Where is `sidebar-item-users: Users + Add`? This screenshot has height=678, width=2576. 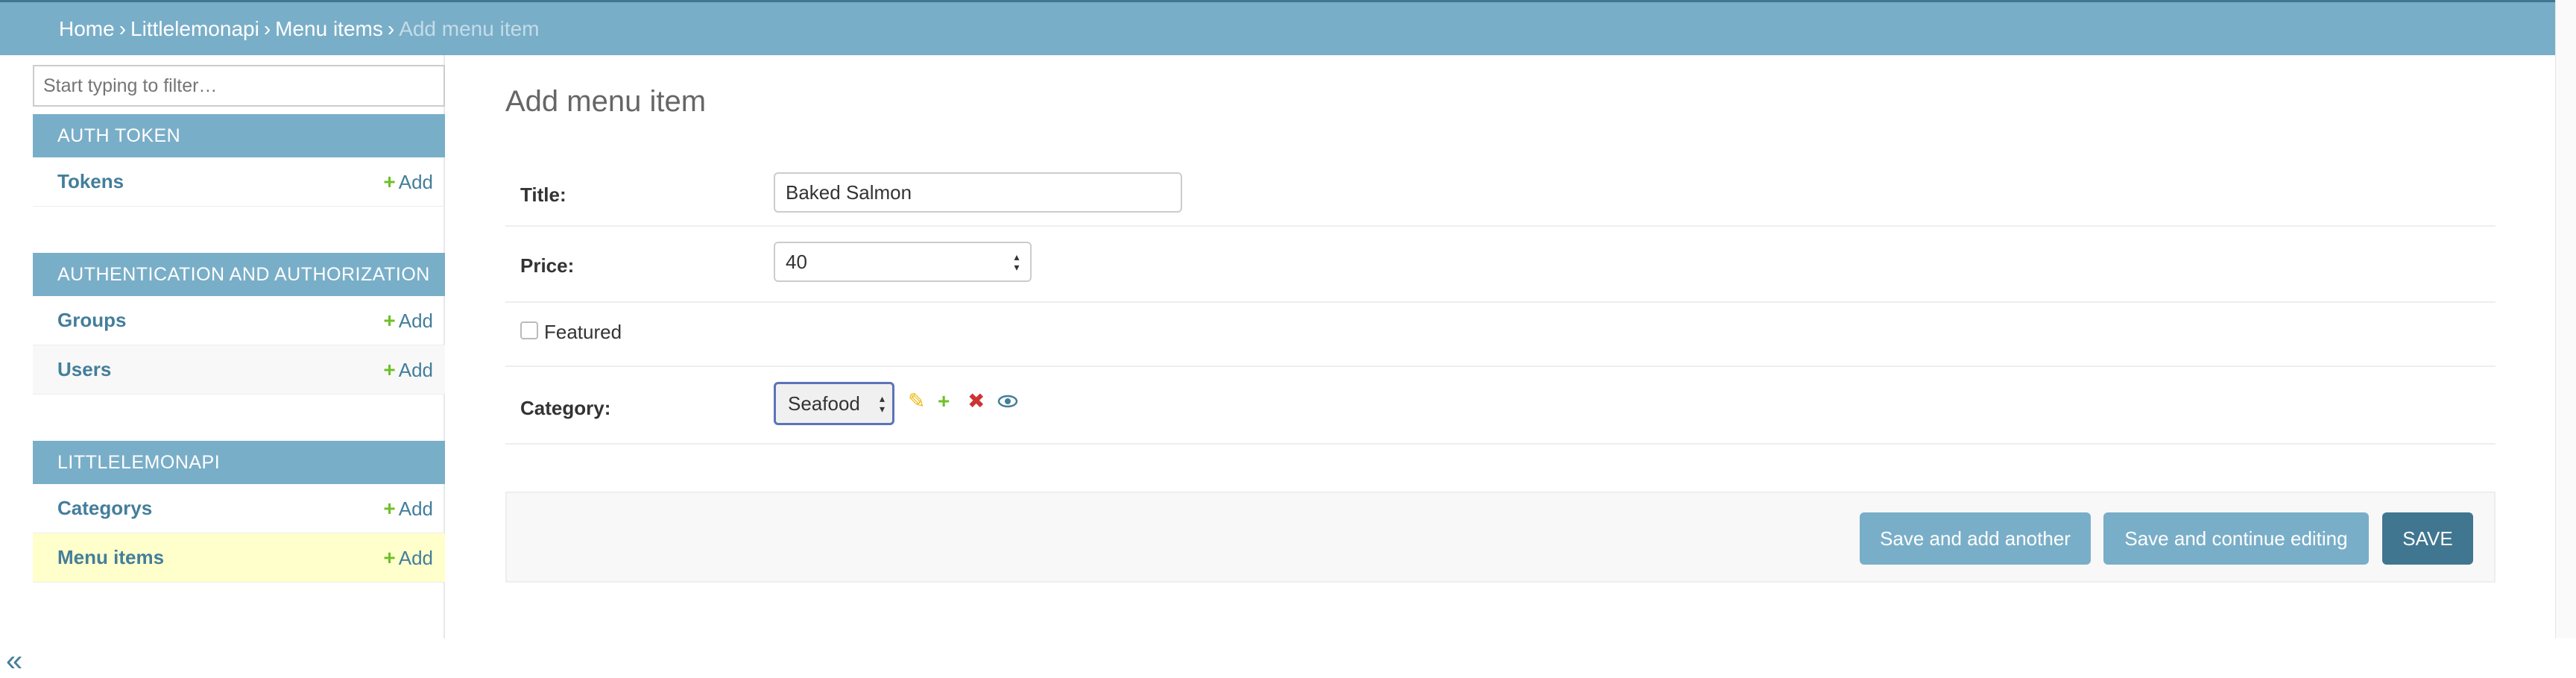 sidebar-item-users: Users + Add is located at coordinates (239, 370).